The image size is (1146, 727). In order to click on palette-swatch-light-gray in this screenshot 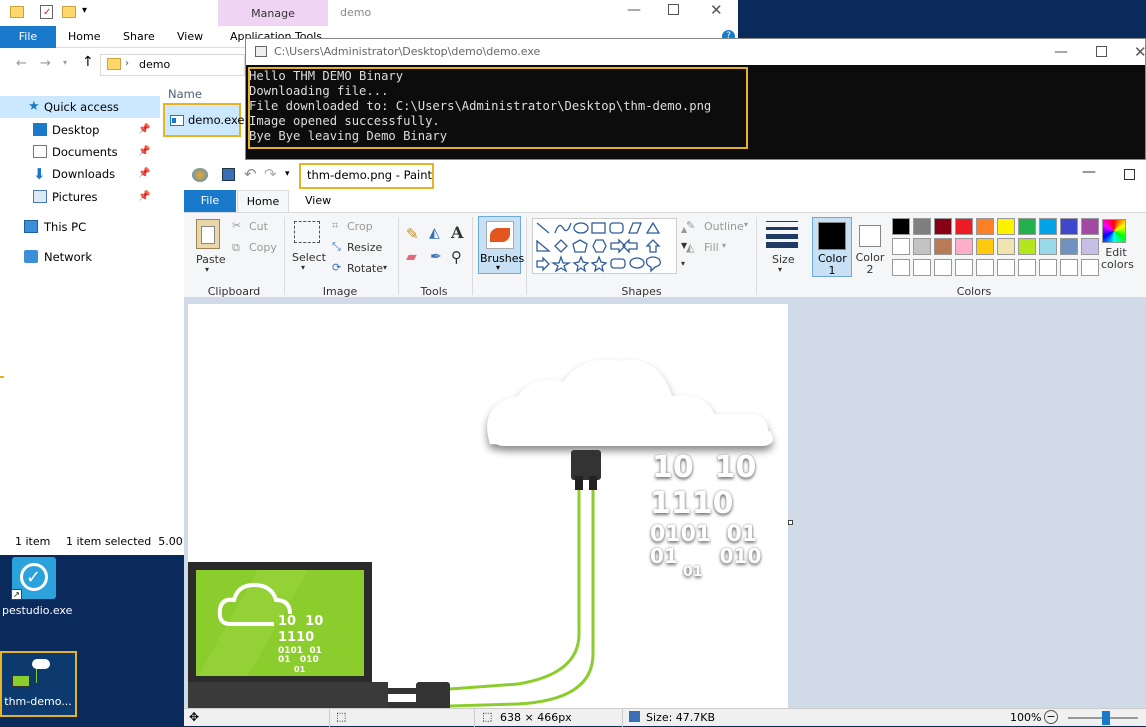, I will do `click(922, 246)`.